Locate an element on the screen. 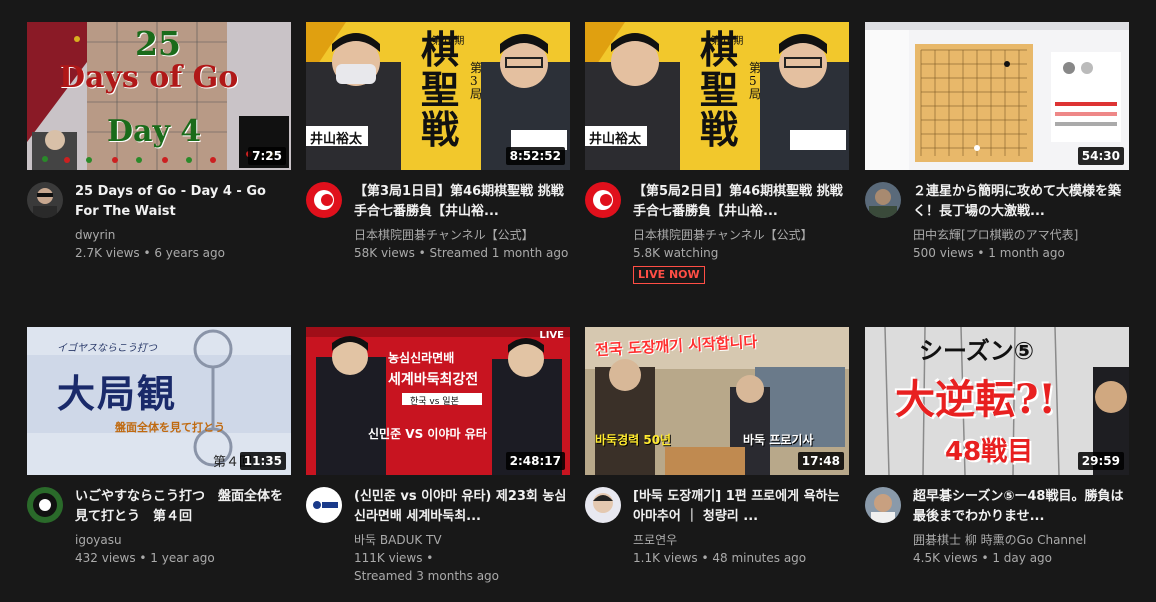 Image resolution: width=1156 pixels, height=602 pixels. thumb-matchup-label: 한국 vs 일본 is located at coordinates (434, 402).